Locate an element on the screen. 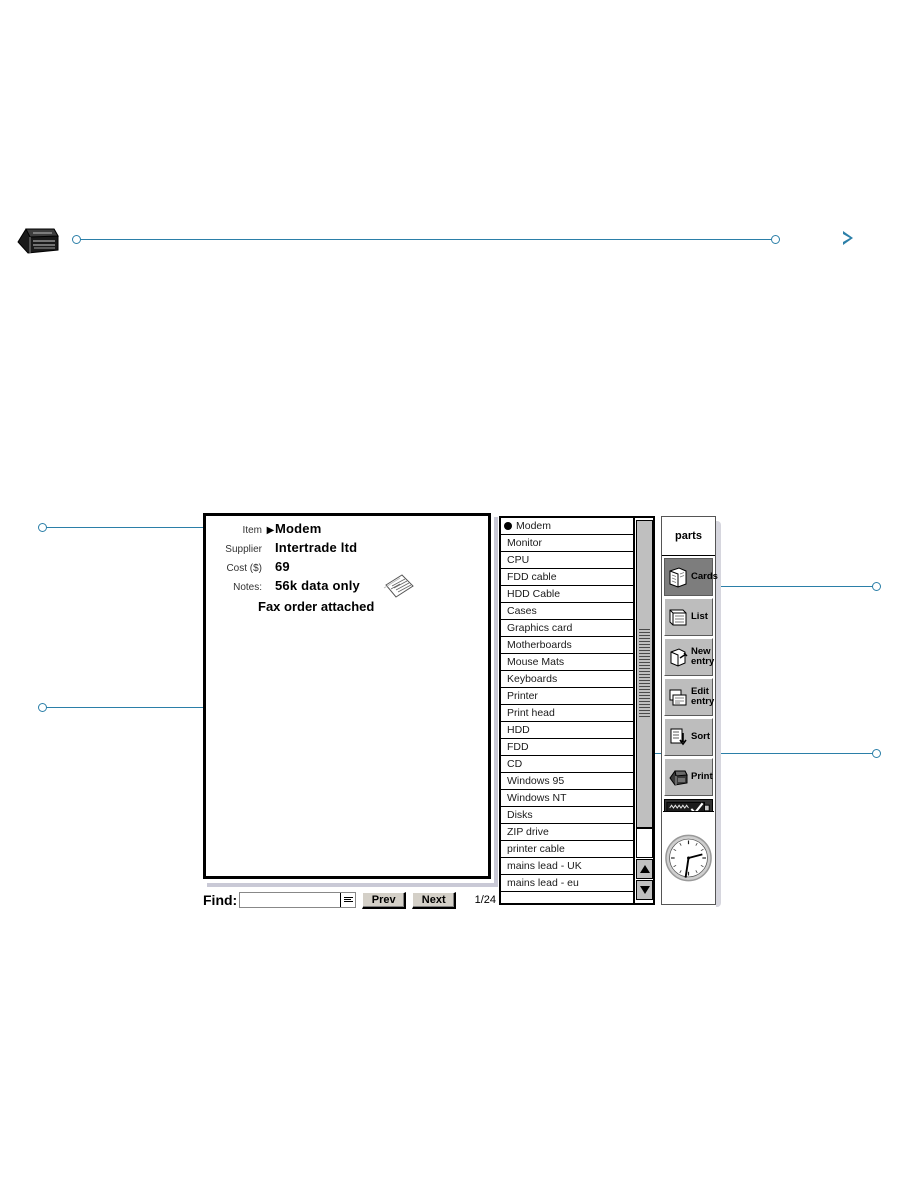 This screenshot has width=918, height=1188. list-item-label: mains lead - eu is located at coordinates (543, 883).